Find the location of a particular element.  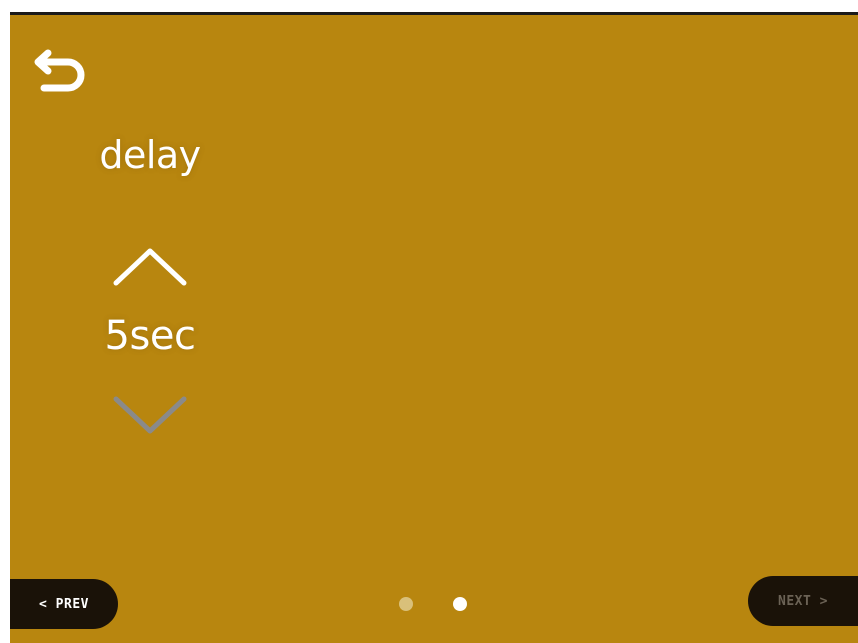

next-button: NEXT > is located at coordinates (803, 601).